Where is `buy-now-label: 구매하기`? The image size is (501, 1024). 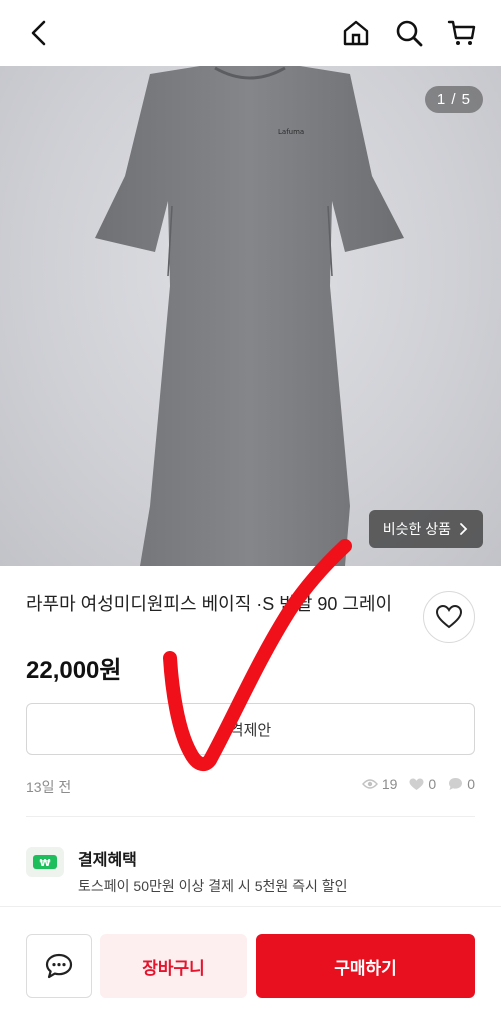 buy-now-label: 구매하기 is located at coordinates (365, 968).